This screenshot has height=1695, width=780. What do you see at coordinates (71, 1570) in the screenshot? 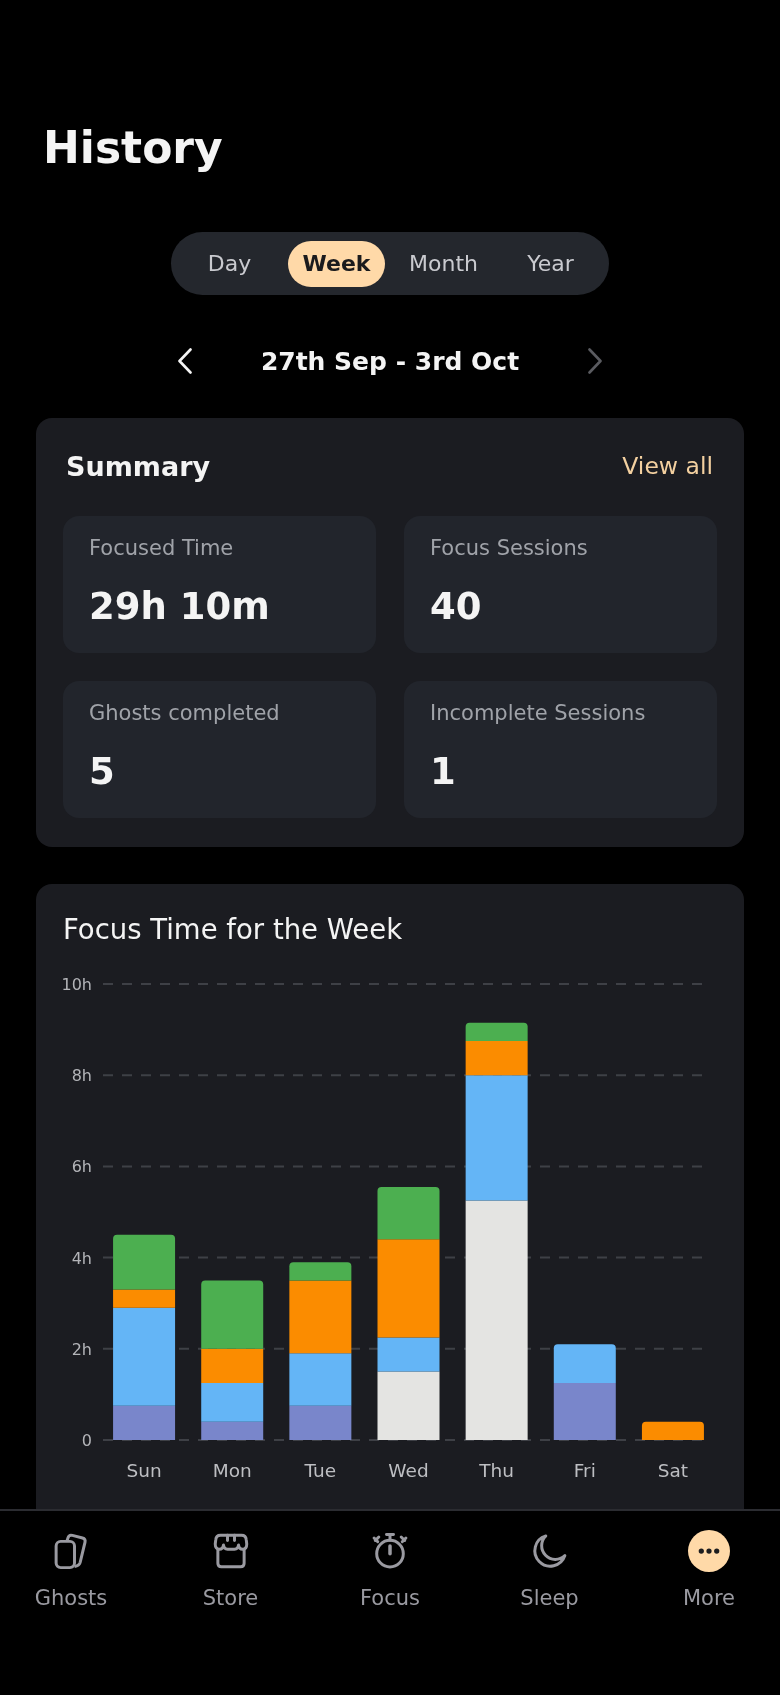
I see `nav-item: Ghosts` at bounding box center [71, 1570].